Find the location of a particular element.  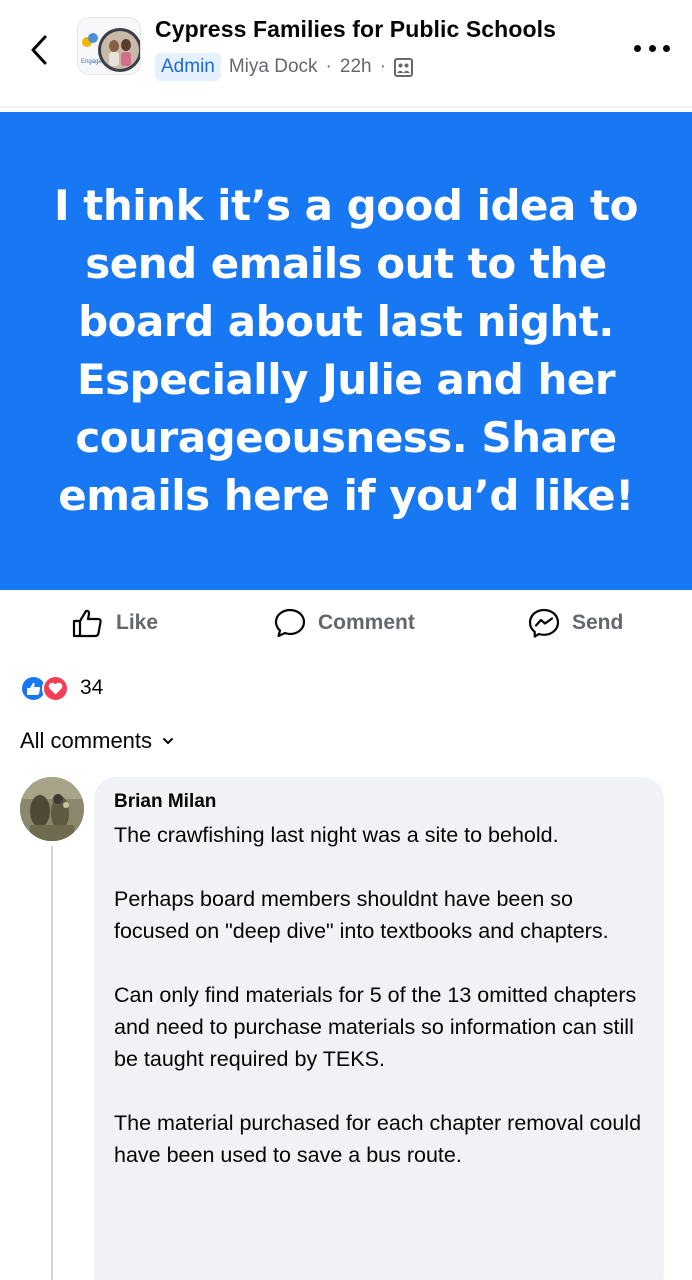

comment-label: Comment is located at coordinates (366, 622).